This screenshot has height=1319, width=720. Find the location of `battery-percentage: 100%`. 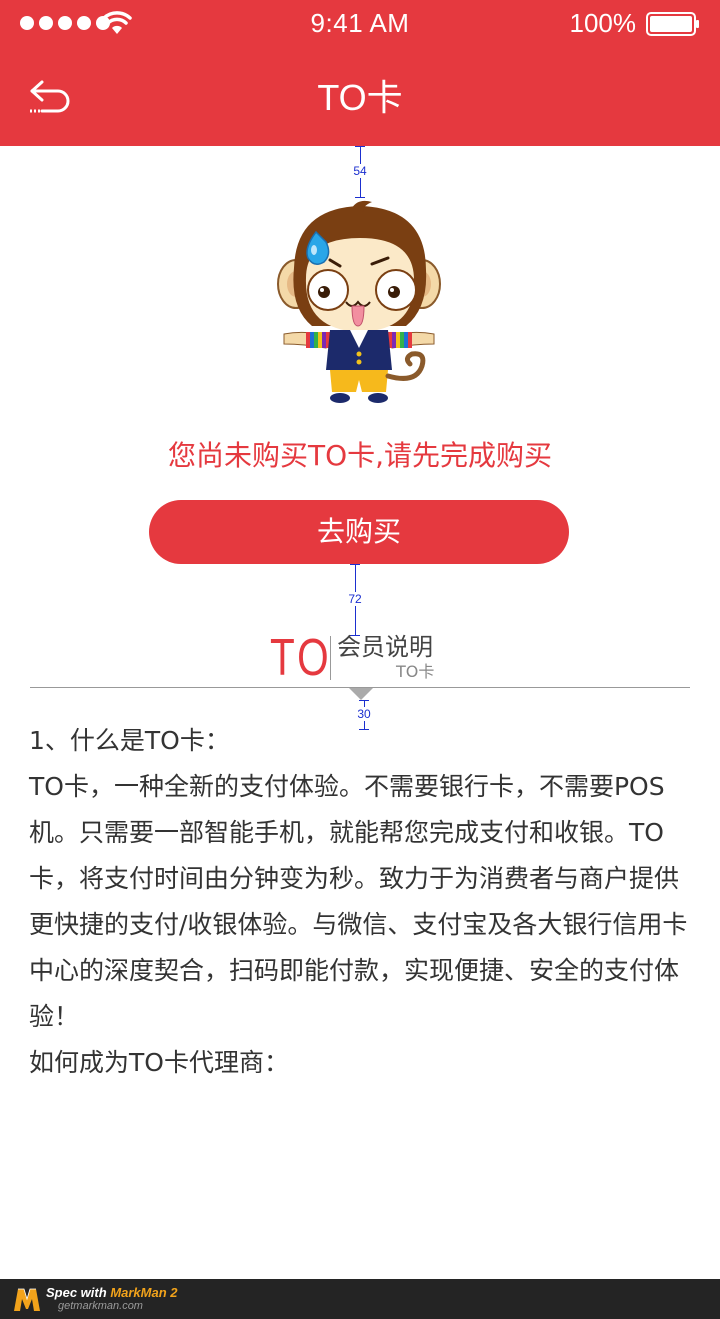

battery-percentage: 100% is located at coordinates (603, 23).